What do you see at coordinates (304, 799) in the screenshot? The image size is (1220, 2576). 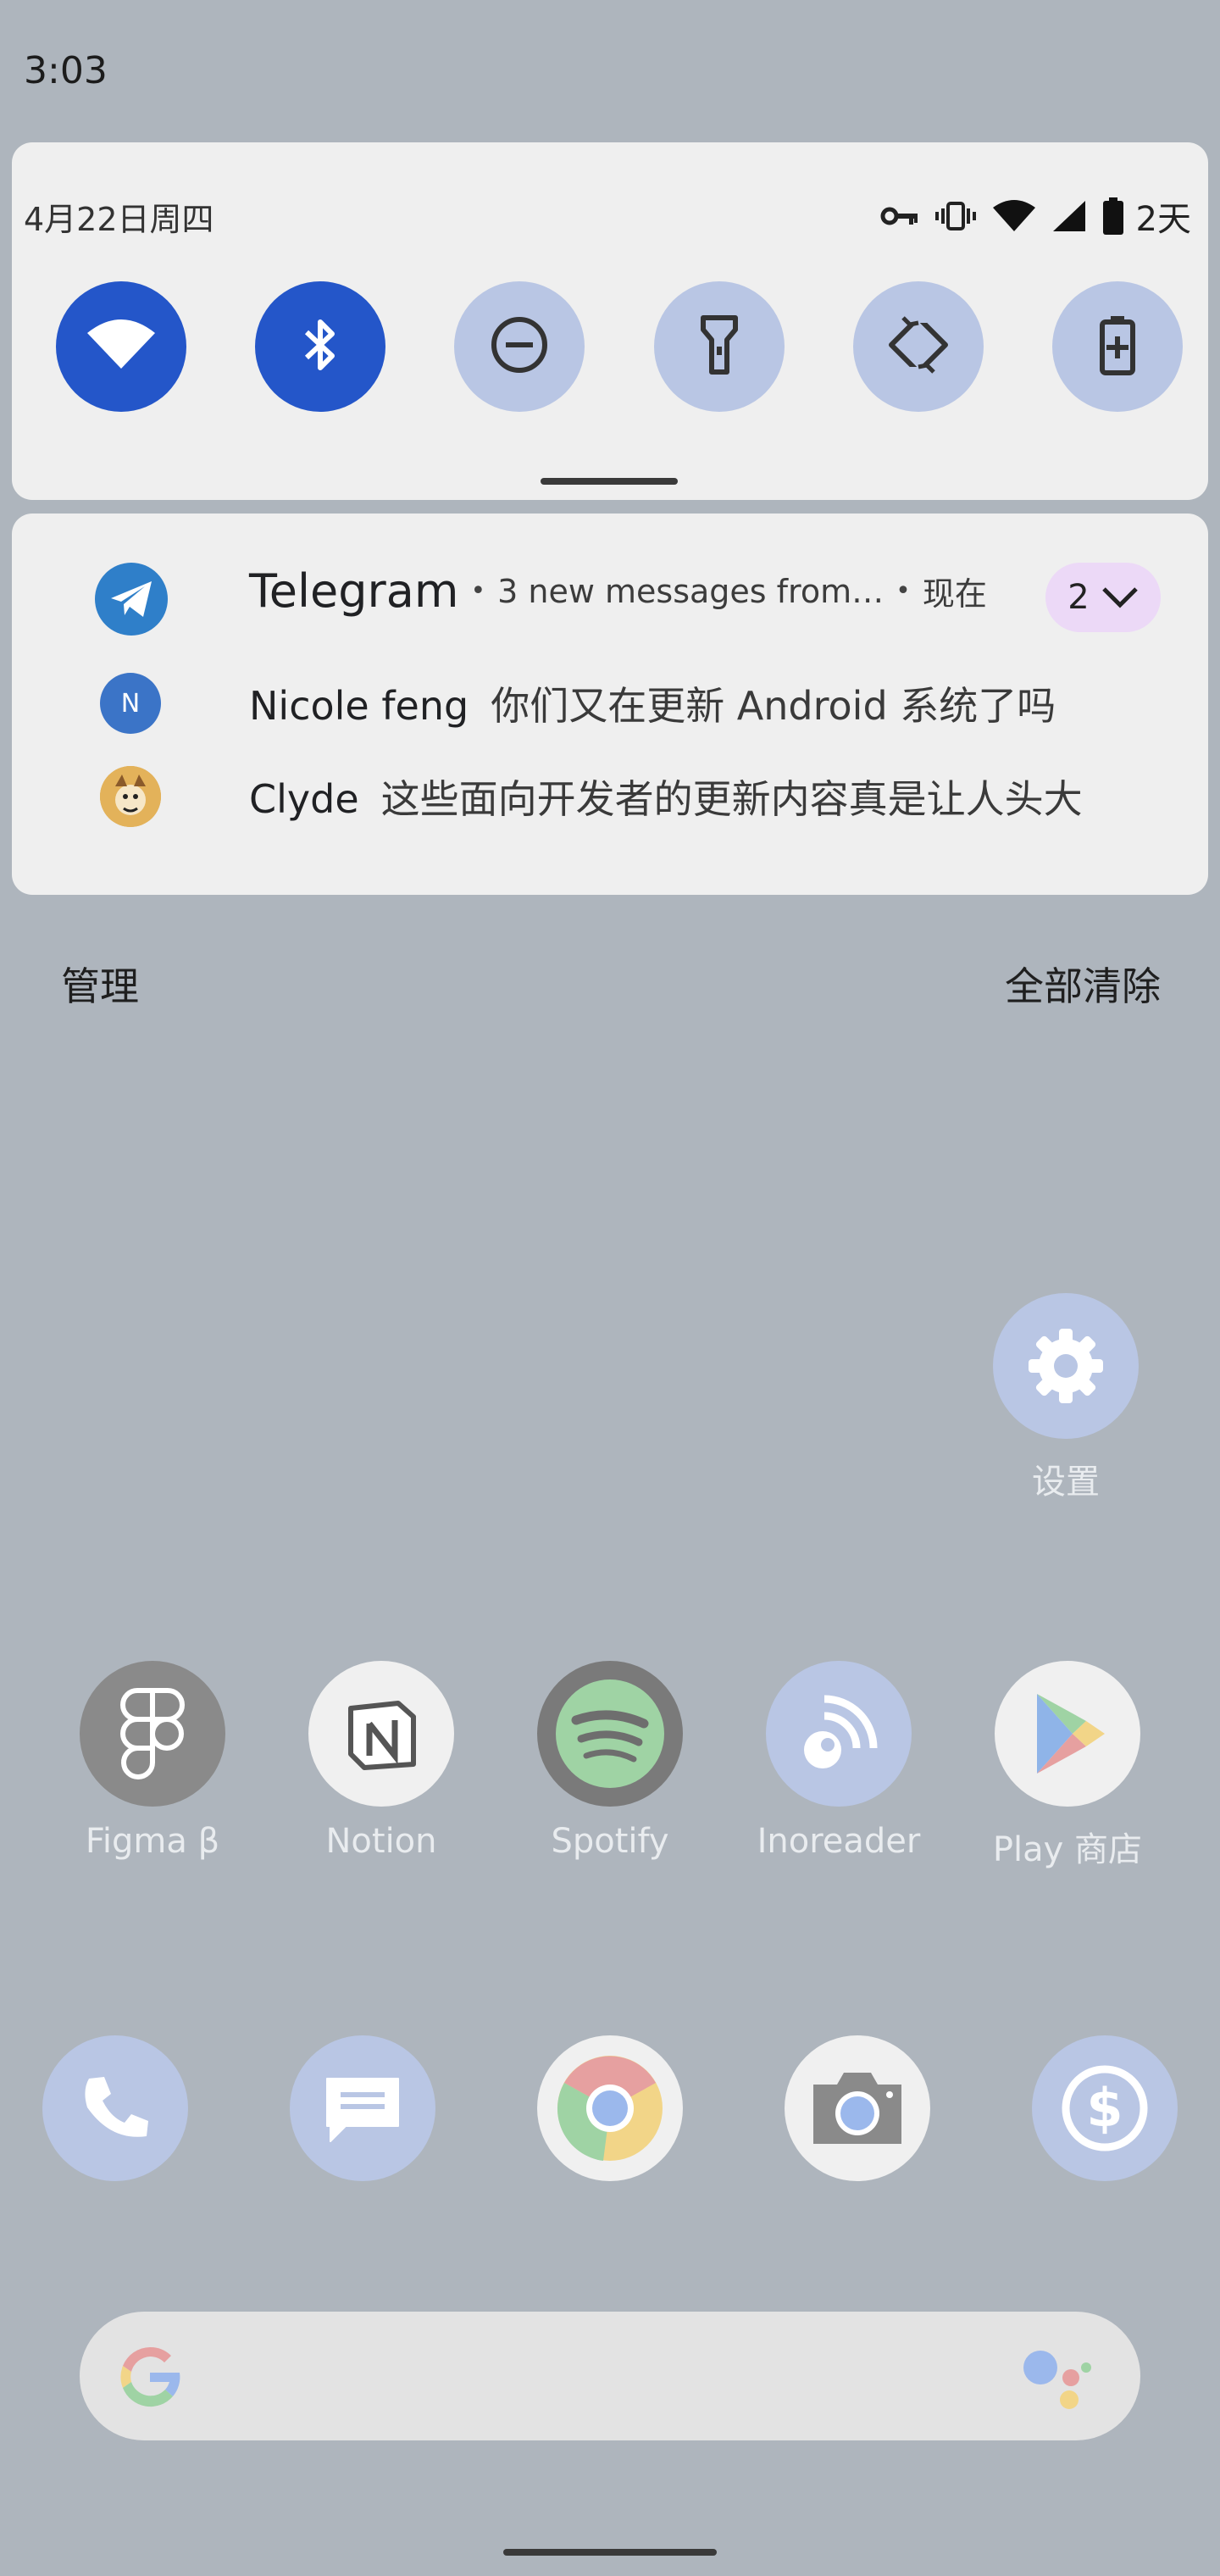 I see `message-sender: Clyde` at bounding box center [304, 799].